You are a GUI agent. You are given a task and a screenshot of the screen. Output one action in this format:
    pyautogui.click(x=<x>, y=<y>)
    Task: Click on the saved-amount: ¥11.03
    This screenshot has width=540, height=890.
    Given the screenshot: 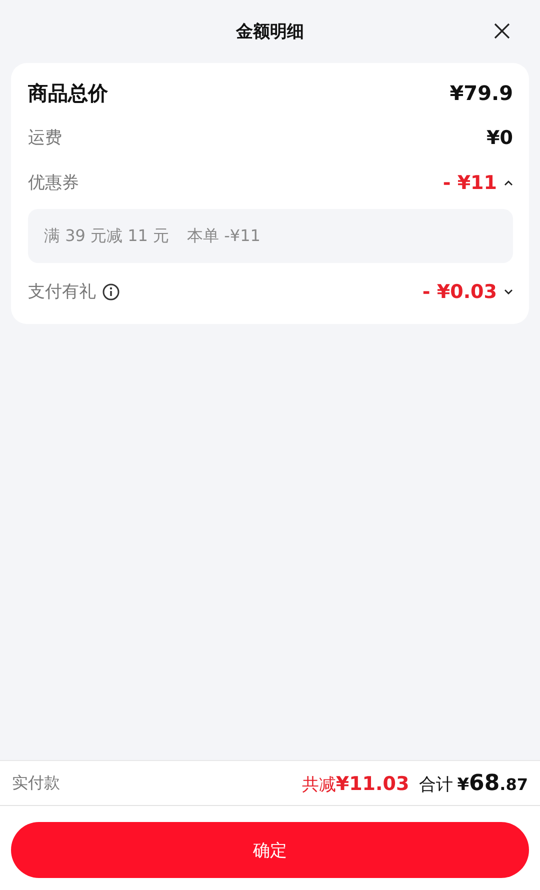 What is the action you would take?
    pyautogui.click(x=373, y=783)
    